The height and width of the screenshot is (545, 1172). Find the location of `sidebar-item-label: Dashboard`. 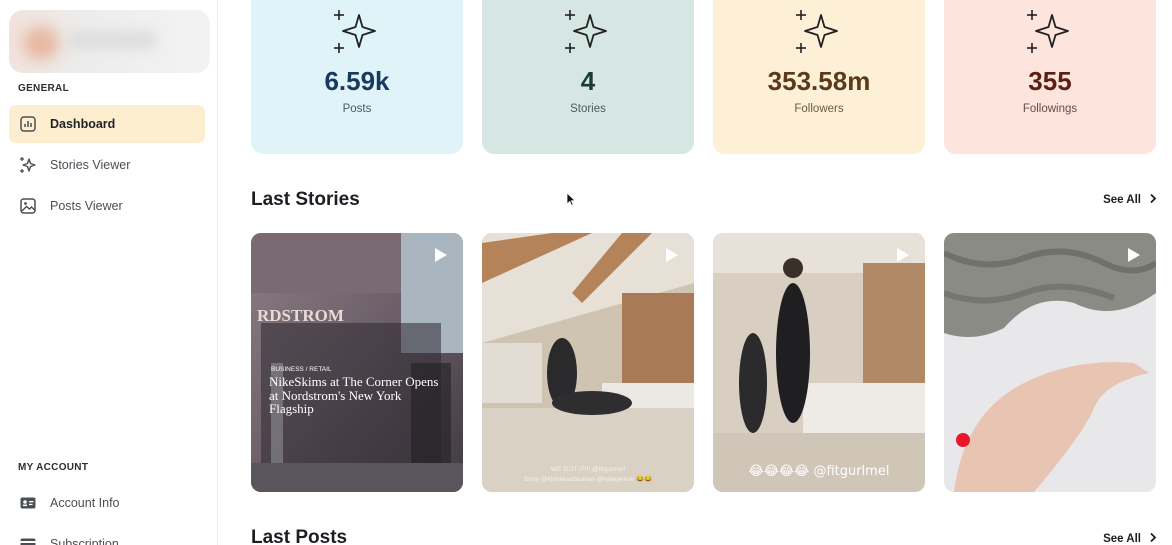

sidebar-item-label: Dashboard is located at coordinates (83, 124).